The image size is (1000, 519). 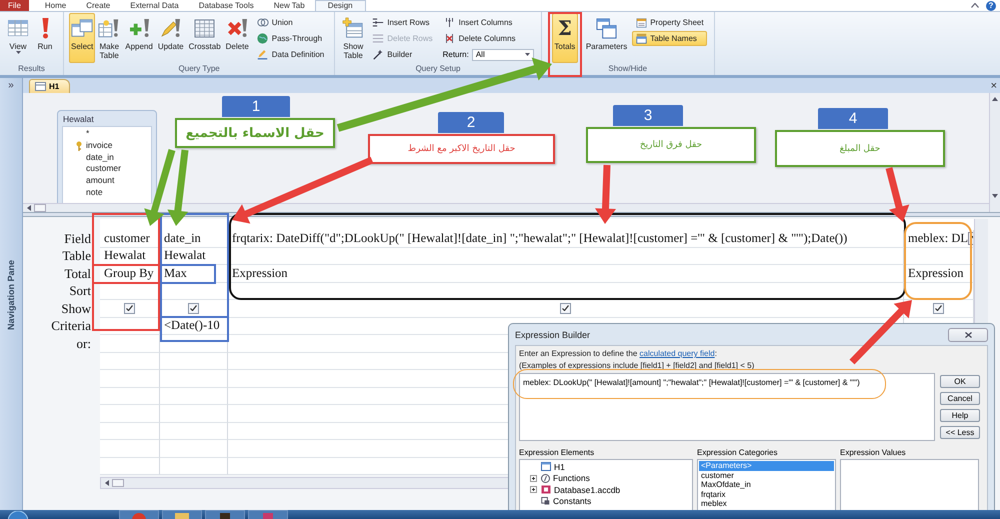 I want to click on grid-cell: frqtarix: DateDiff("d";DLookUp(" [Hewalat]![date_in] ";"hewalat";" [Hewalat]![customer] ='" & [customer] & "'");Date()), so click(x=540, y=238).